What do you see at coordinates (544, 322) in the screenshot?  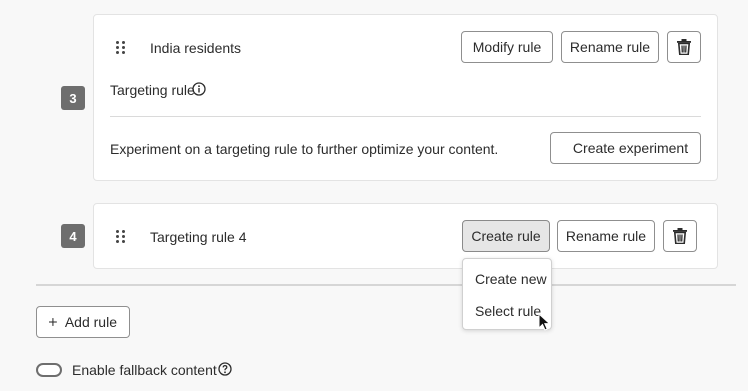 I see `pointer-cursor-icon` at bounding box center [544, 322].